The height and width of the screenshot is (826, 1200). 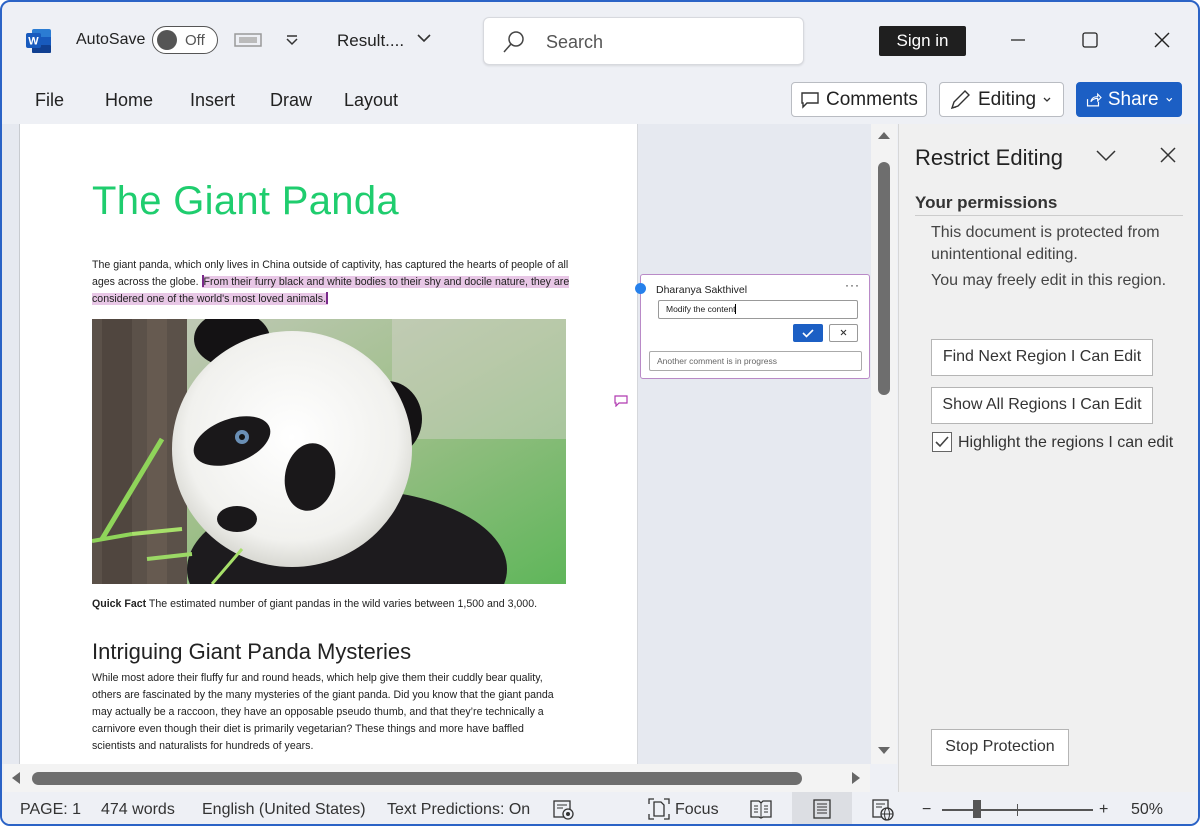 What do you see at coordinates (49, 100) in the screenshot?
I see `tab-file: File` at bounding box center [49, 100].